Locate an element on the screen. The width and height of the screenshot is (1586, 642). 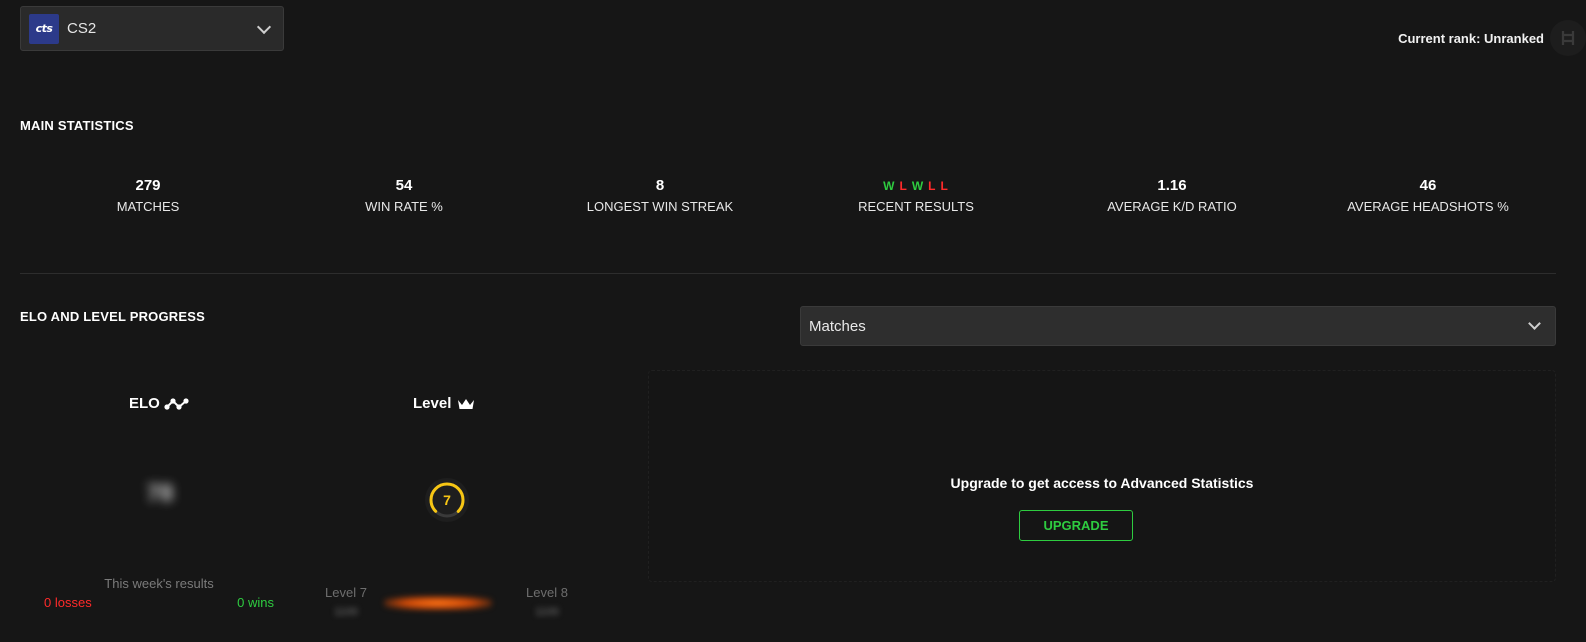
stat-value: 46 is located at coordinates (1428, 185).